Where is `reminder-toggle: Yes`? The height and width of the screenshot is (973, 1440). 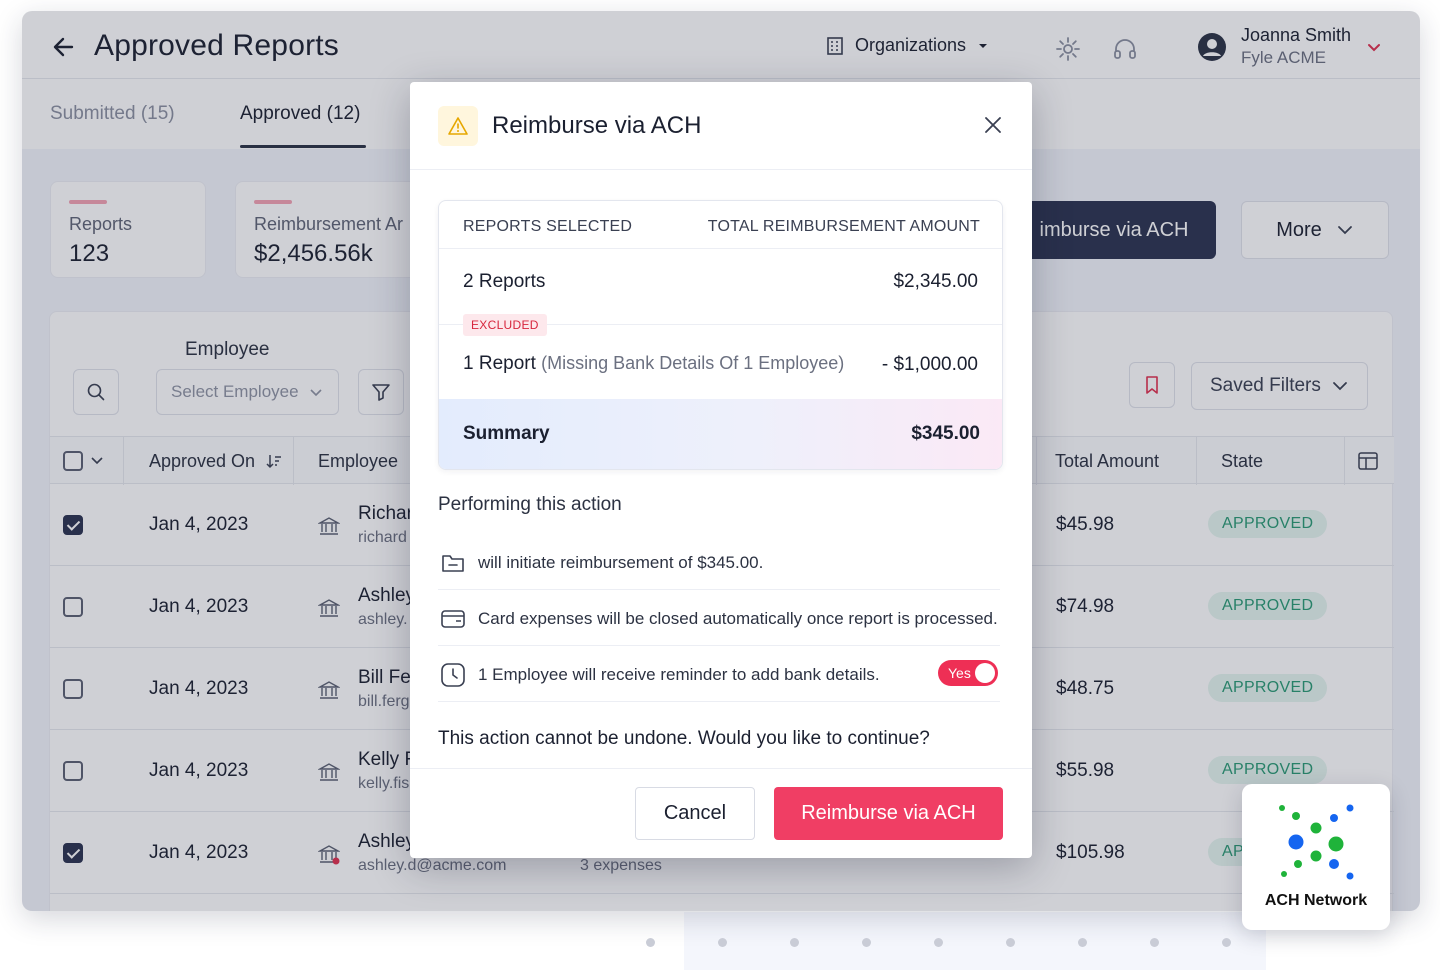 reminder-toggle: Yes is located at coordinates (968, 673).